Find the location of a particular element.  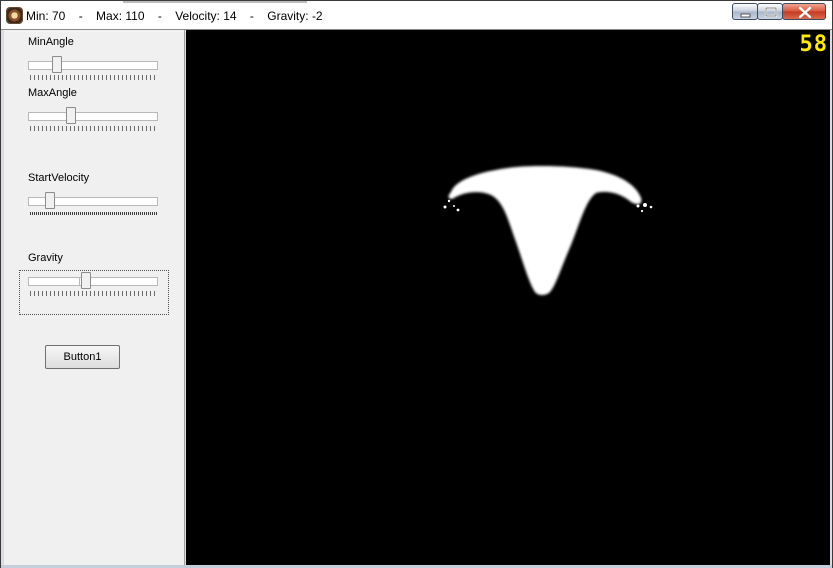

max-angle-label: MaxAngle is located at coordinates (52, 93).